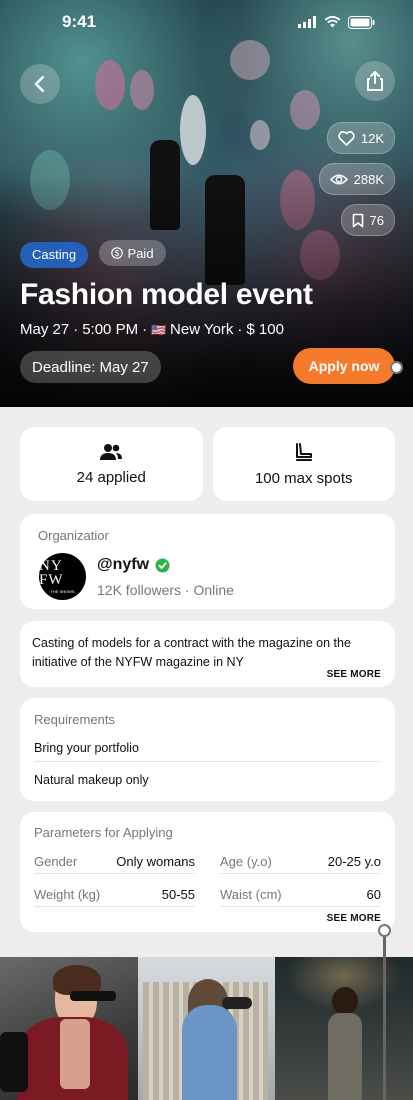 This screenshot has height=1100, width=413. Describe the element at coordinates (300, 894) in the screenshot. I see `param-waist: Waist (cm) 60` at that location.